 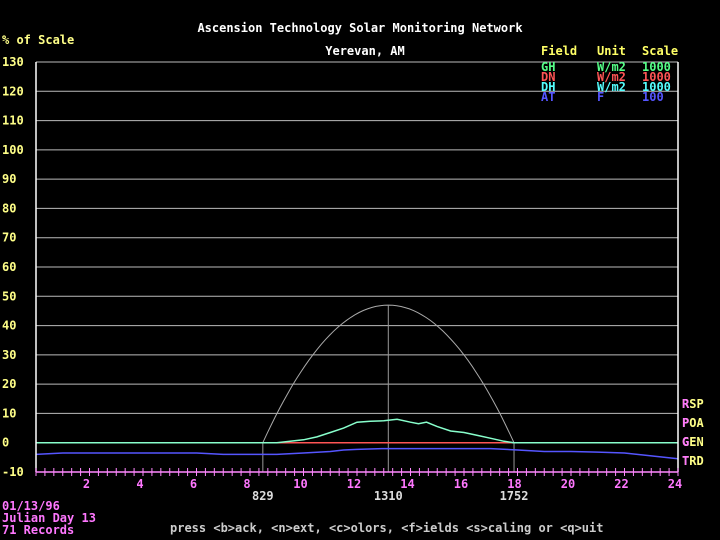 I want to click on y-tick-label: 80, so click(x=9, y=208).